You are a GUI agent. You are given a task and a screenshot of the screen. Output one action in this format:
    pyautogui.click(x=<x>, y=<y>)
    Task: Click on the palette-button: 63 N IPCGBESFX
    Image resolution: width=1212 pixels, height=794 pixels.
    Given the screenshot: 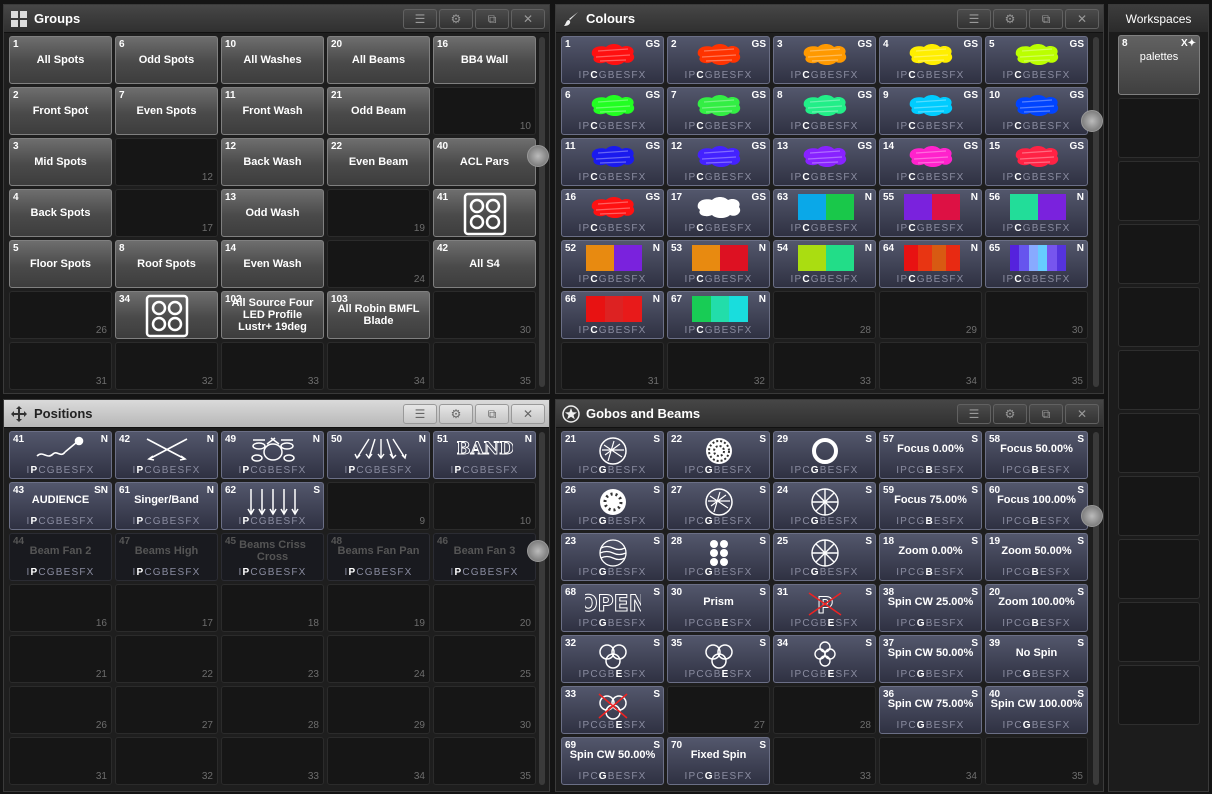 What is the action you would take?
    pyautogui.click(x=824, y=213)
    